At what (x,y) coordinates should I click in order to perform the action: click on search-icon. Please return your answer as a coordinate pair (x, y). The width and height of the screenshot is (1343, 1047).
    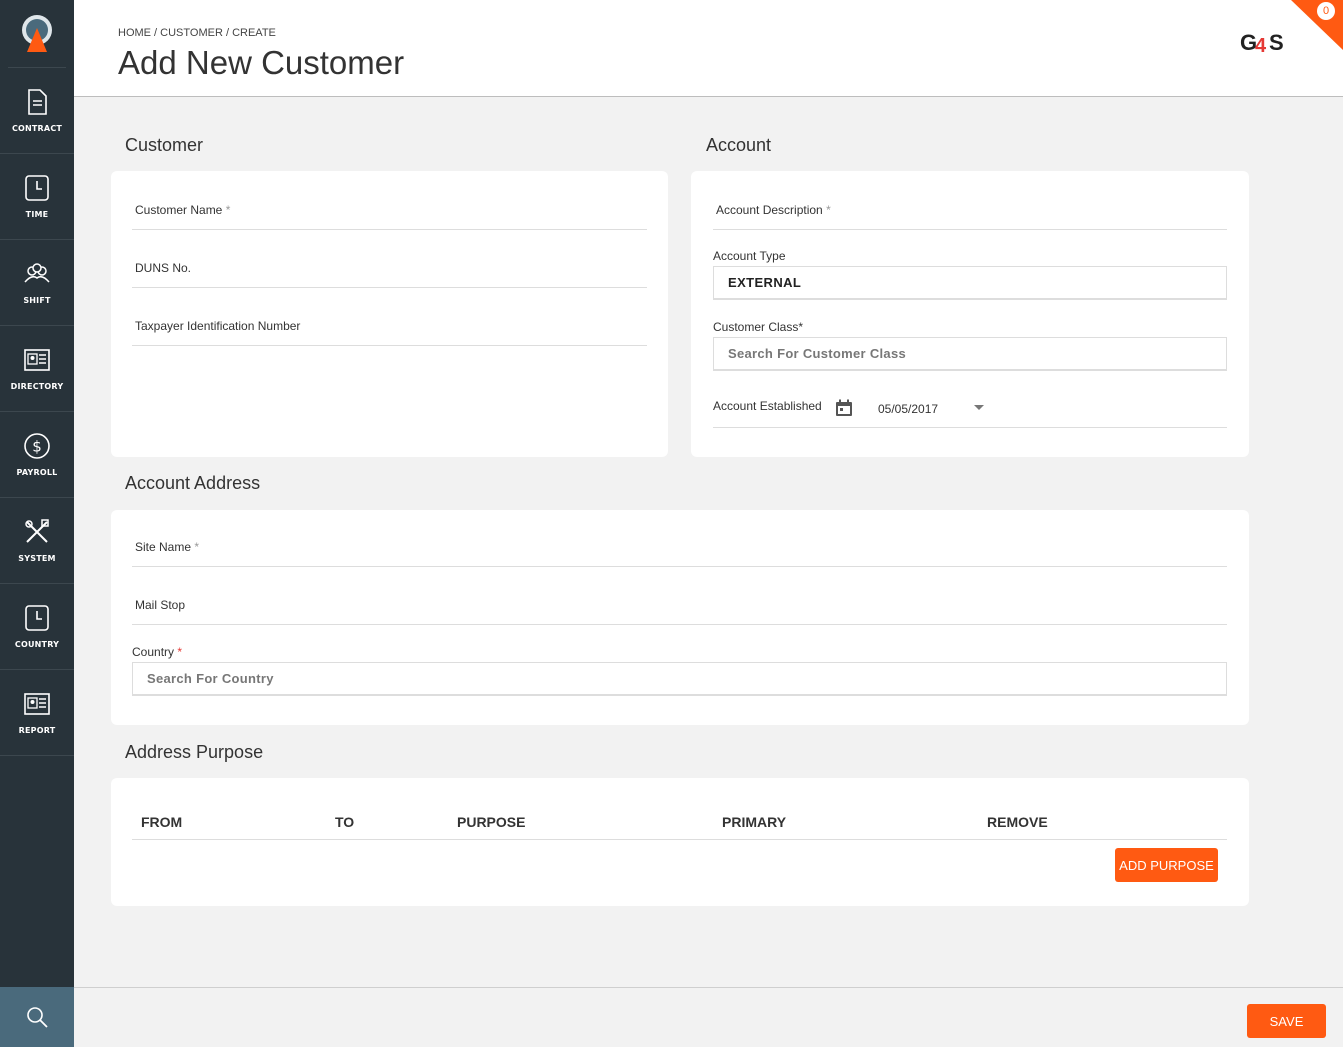
    Looking at the image, I should click on (37, 1017).